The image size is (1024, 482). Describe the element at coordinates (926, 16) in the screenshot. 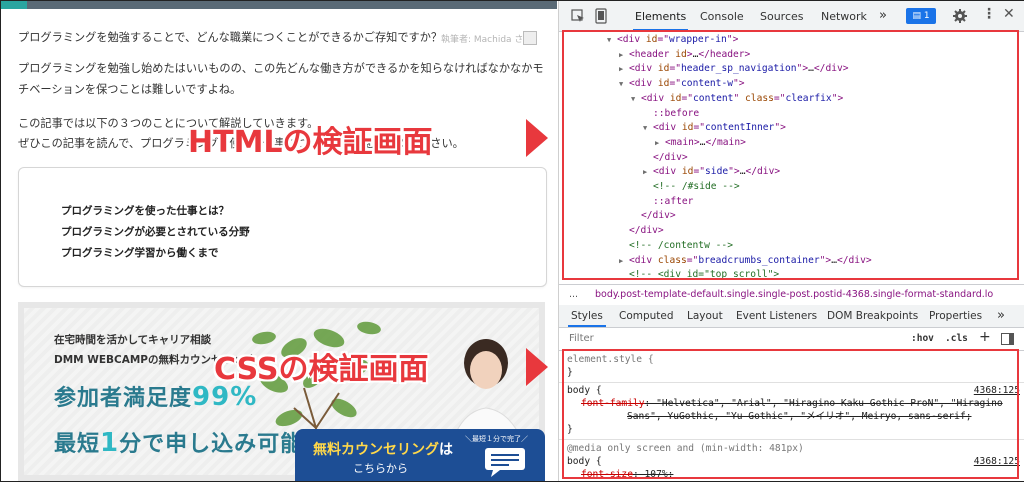

I see `issues-count: 1` at that location.